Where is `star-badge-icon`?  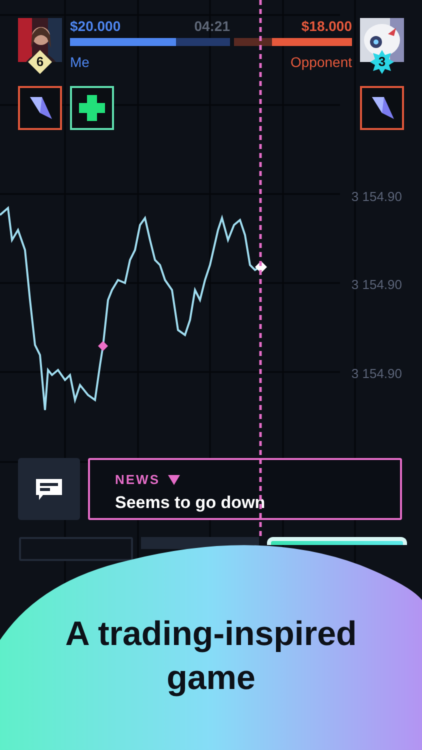 star-badge-icon is located at coordinates (382, 62).